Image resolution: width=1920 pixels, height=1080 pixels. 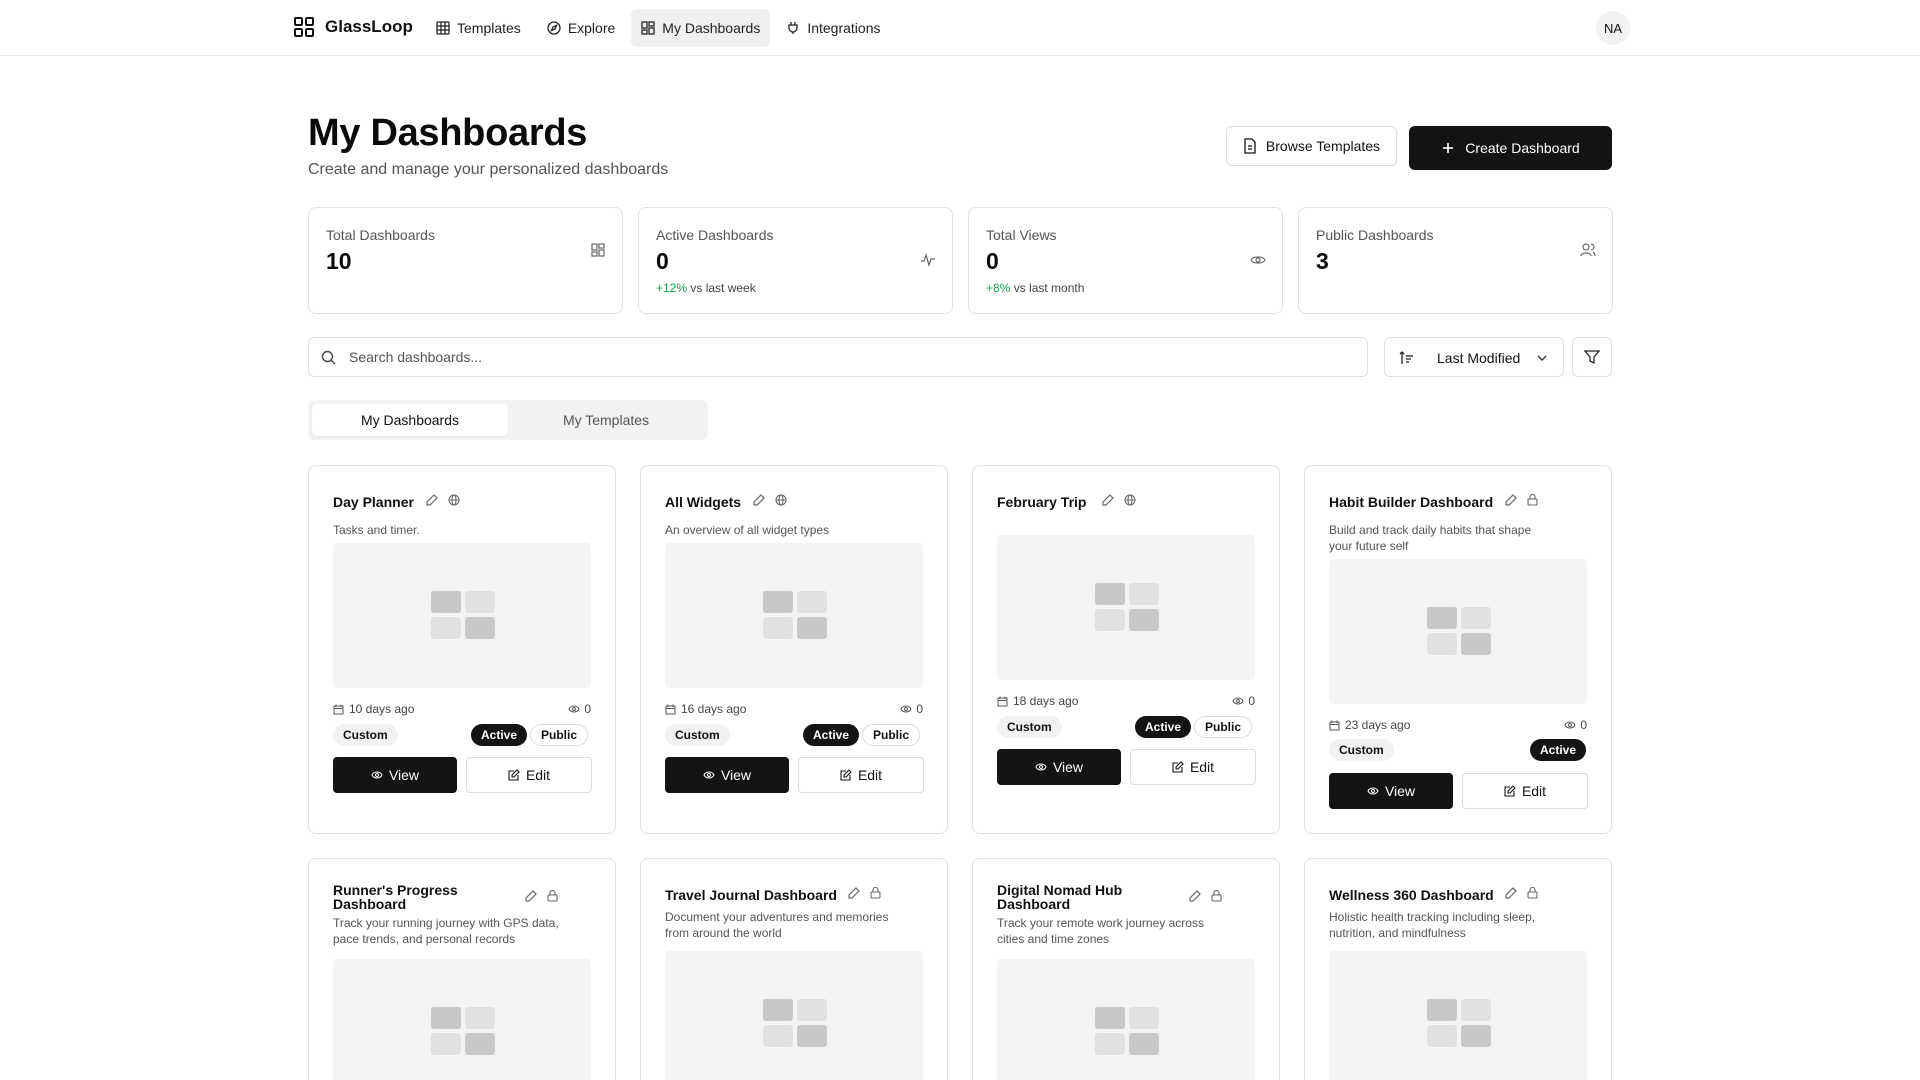 What do you see at coordinates (443, 28) in the screenshot?
I see `grid-icon` at bounding box center [443, 28].